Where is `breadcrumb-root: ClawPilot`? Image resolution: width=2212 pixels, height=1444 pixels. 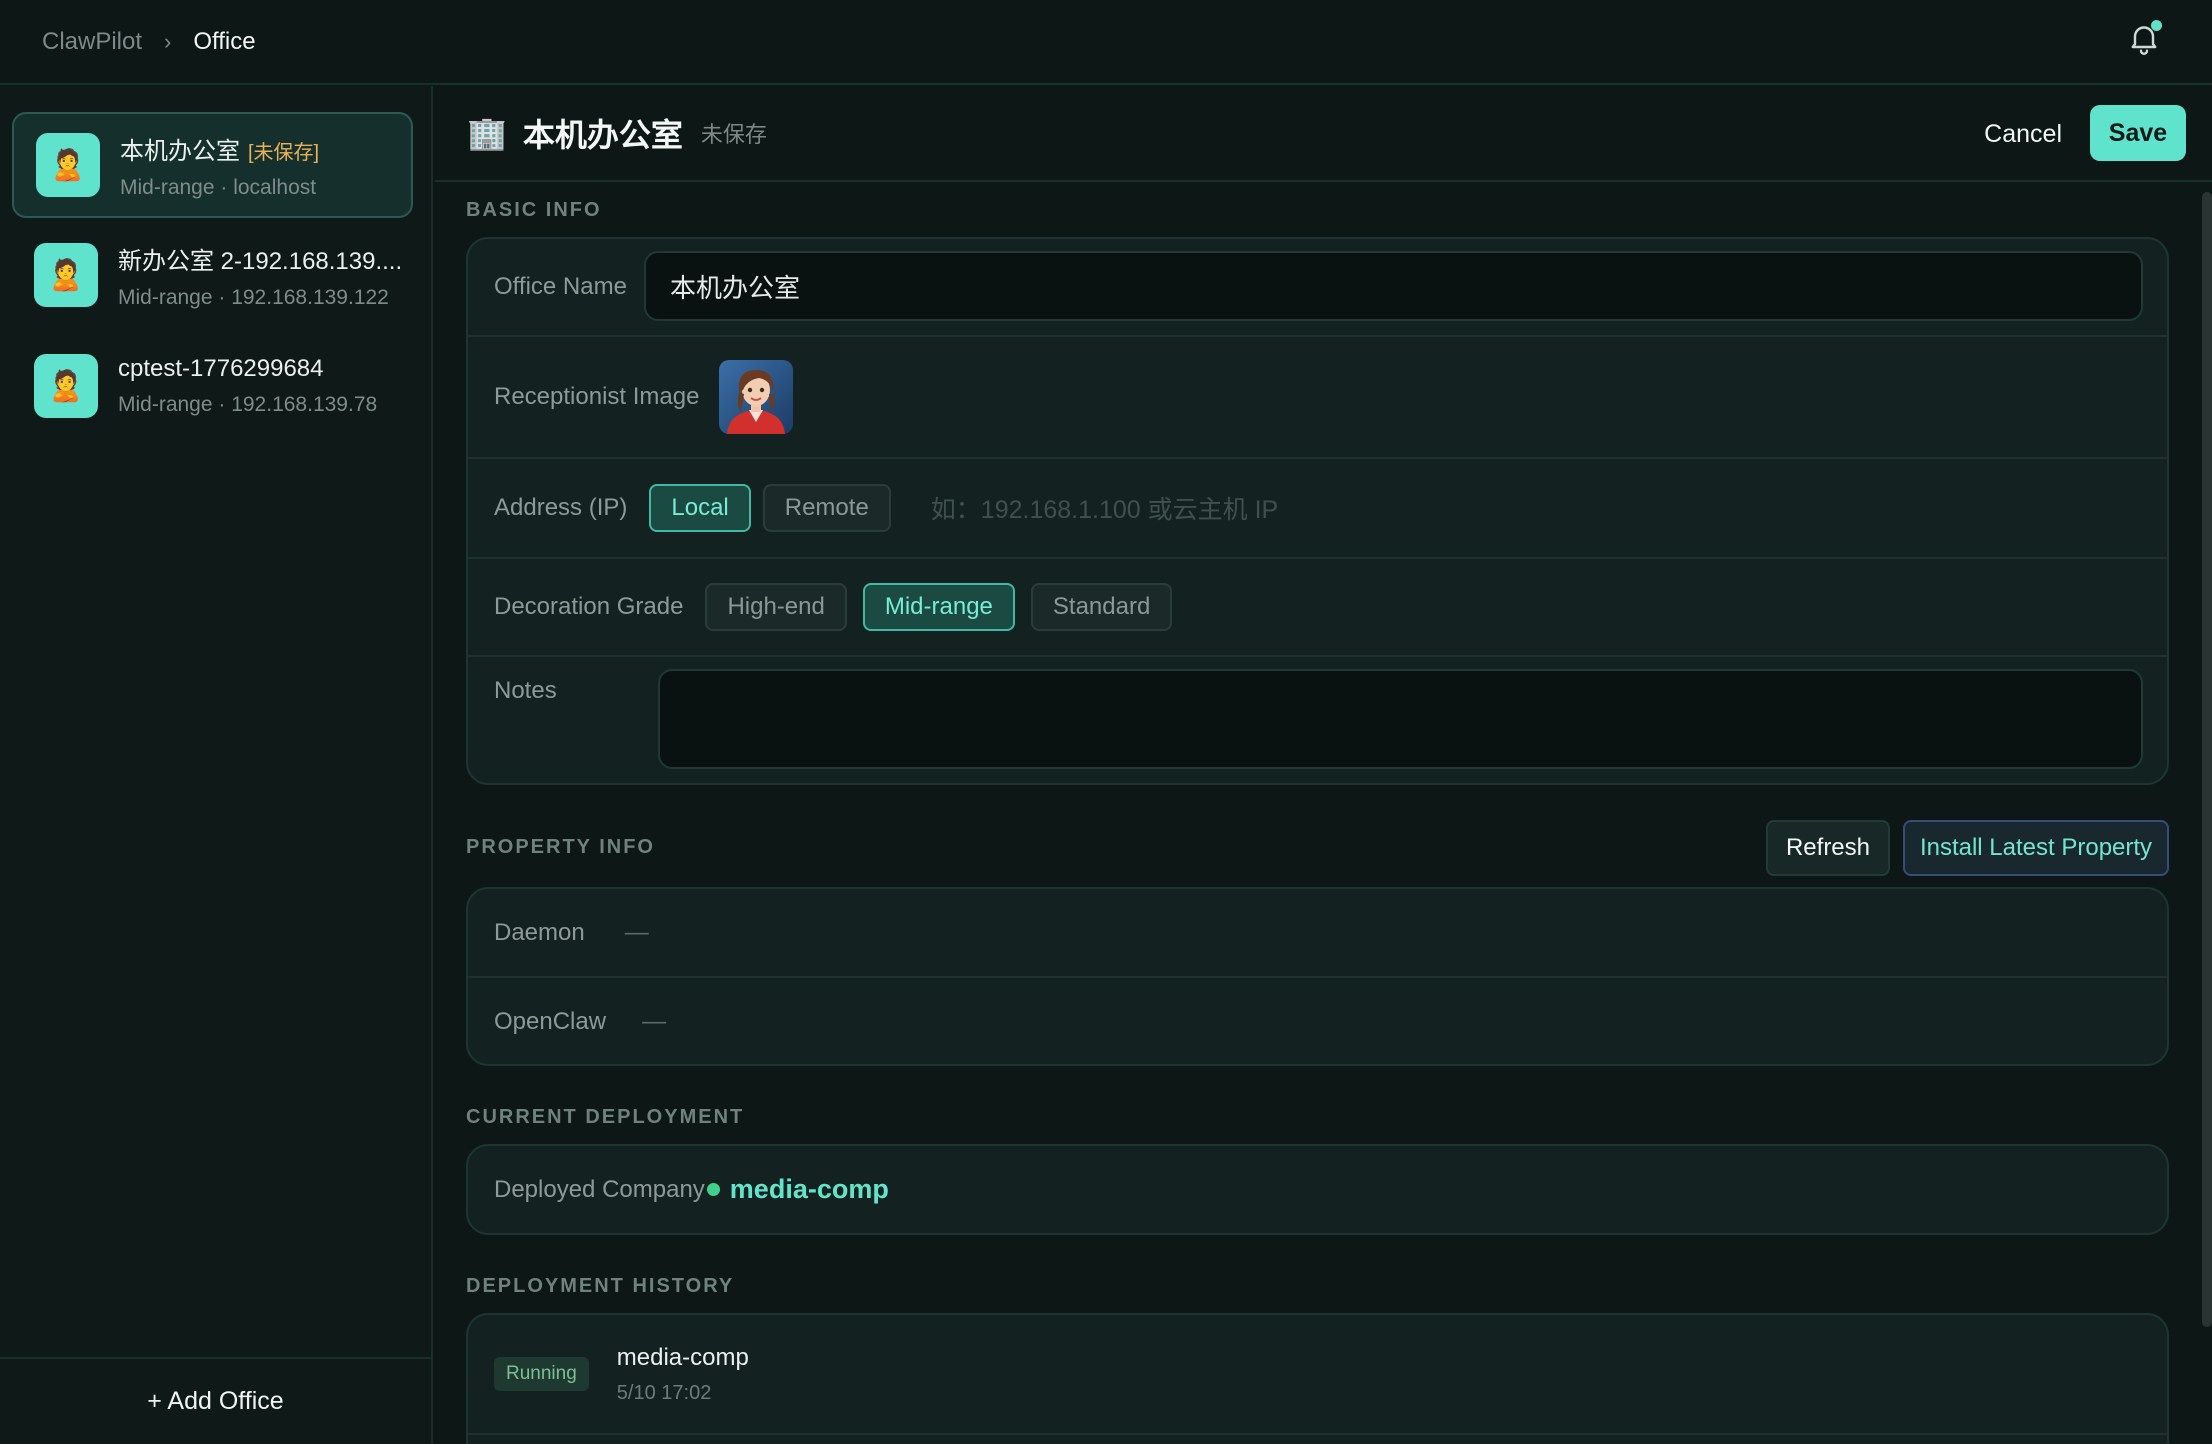
breadcrumb-root: ClawPilot is located at coordinates (92, 42).